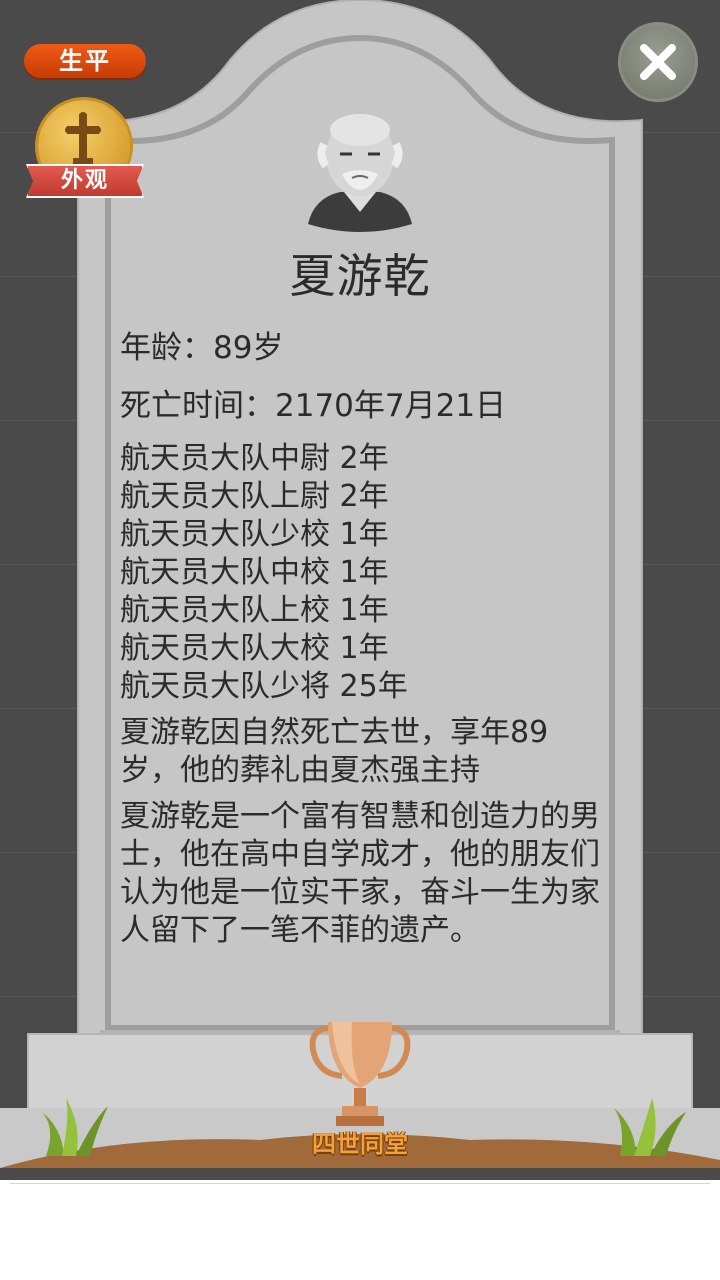 This screenshot has width=720, height=1280. I want to click on grass-left, so click(75, 1127).